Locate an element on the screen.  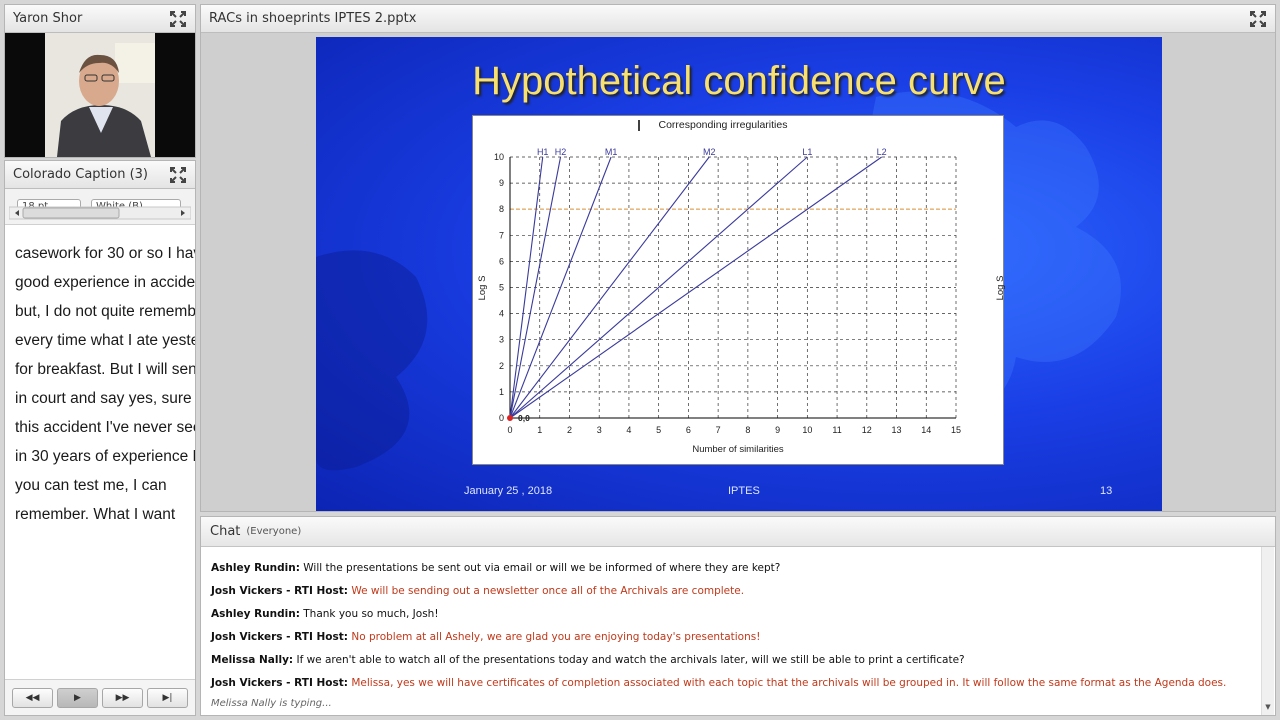
caption-line: you can test me, I can is located at coordinates (91, 485).